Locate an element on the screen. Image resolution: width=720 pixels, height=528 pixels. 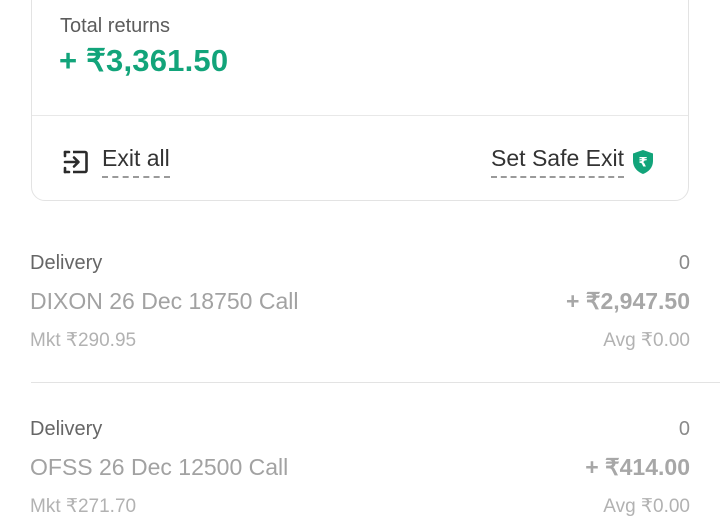
row-divider is located at coordinates (375, 382).